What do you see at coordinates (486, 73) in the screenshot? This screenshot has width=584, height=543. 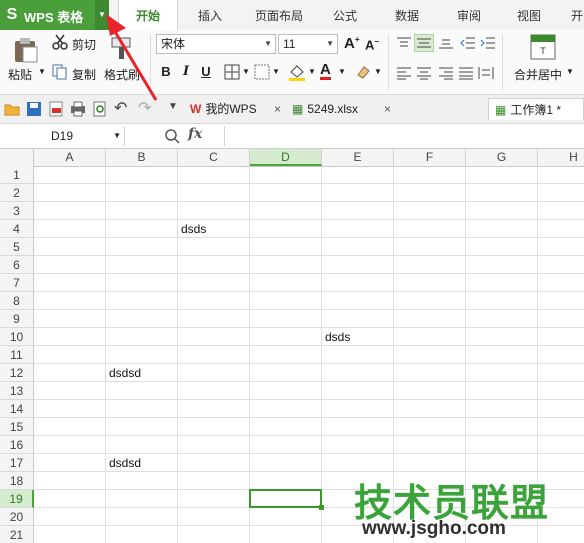 I see `distributed-align-icon` at bounding box center [486, 73].